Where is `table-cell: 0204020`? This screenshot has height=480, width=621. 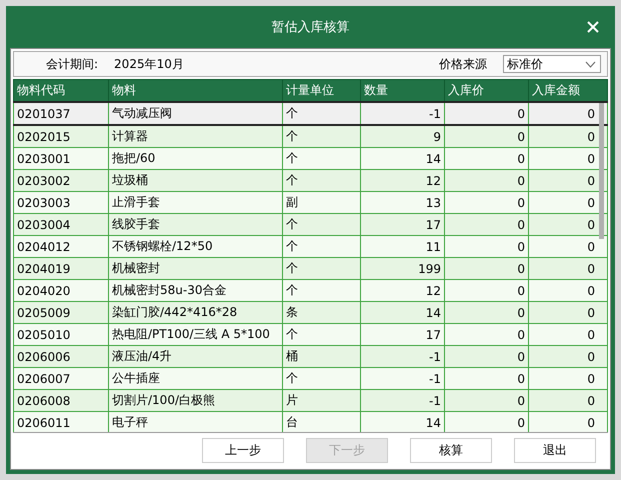 table-cell: 0204020 is located at coordinates (61, 291).